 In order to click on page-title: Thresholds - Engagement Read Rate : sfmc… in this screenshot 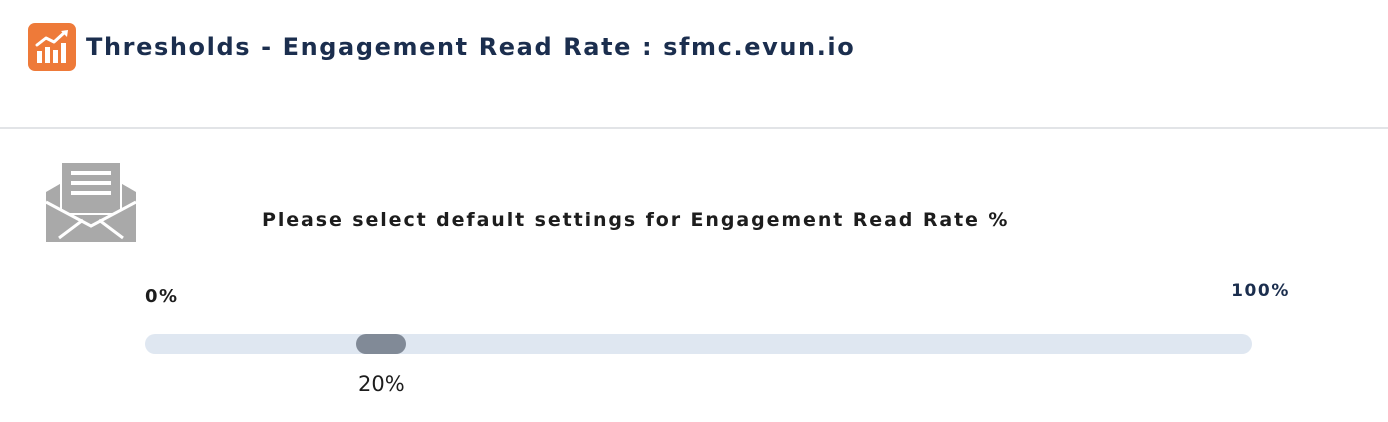, I will do `click(471, 47)`.